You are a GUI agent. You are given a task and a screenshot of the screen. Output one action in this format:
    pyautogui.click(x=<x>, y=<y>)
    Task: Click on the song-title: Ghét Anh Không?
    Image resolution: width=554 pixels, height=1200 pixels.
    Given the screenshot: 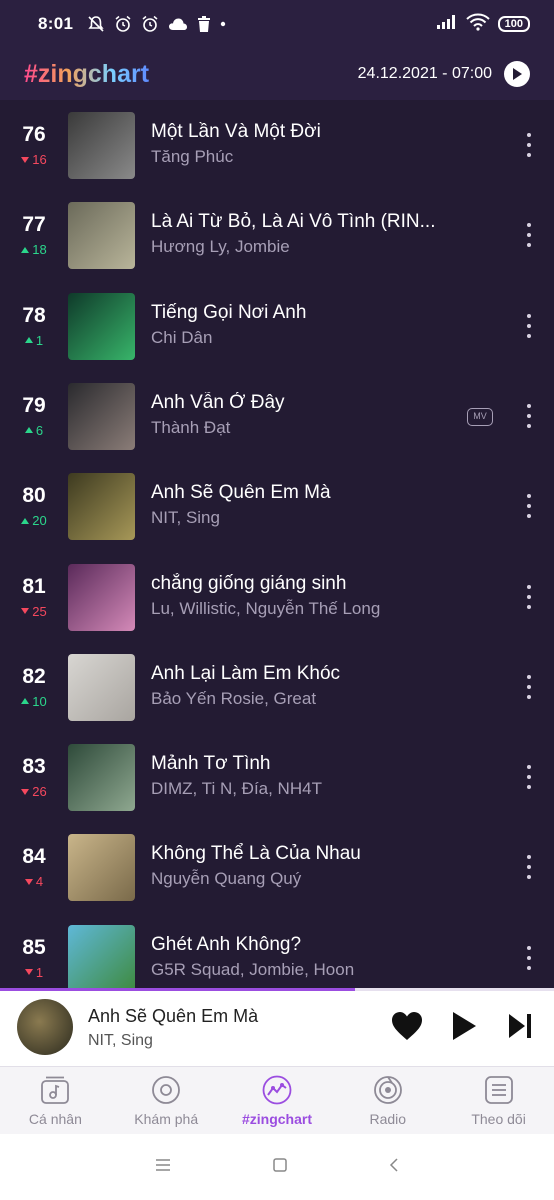 What is the action you would take?
    pyautogui.click(x=296, y=945)
    